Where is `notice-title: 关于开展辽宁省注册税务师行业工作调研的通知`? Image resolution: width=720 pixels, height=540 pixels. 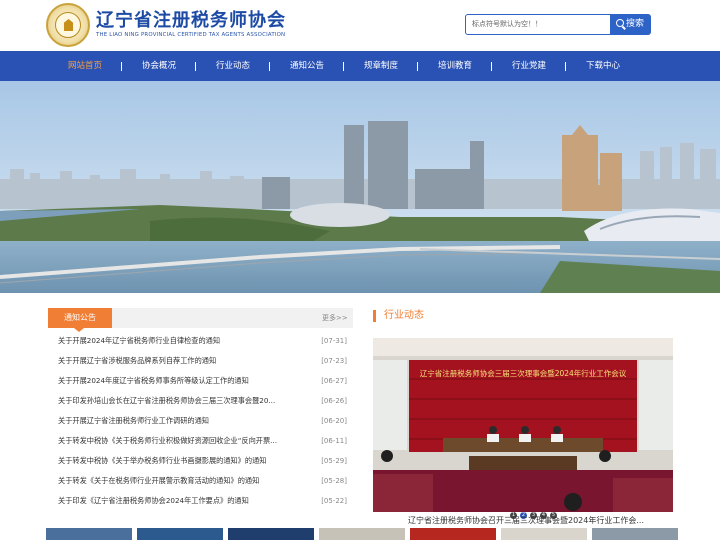
notice-title: 关于开展辽宁省注册税务师行业工作调研的通知 is located at coordinates (133, 420).